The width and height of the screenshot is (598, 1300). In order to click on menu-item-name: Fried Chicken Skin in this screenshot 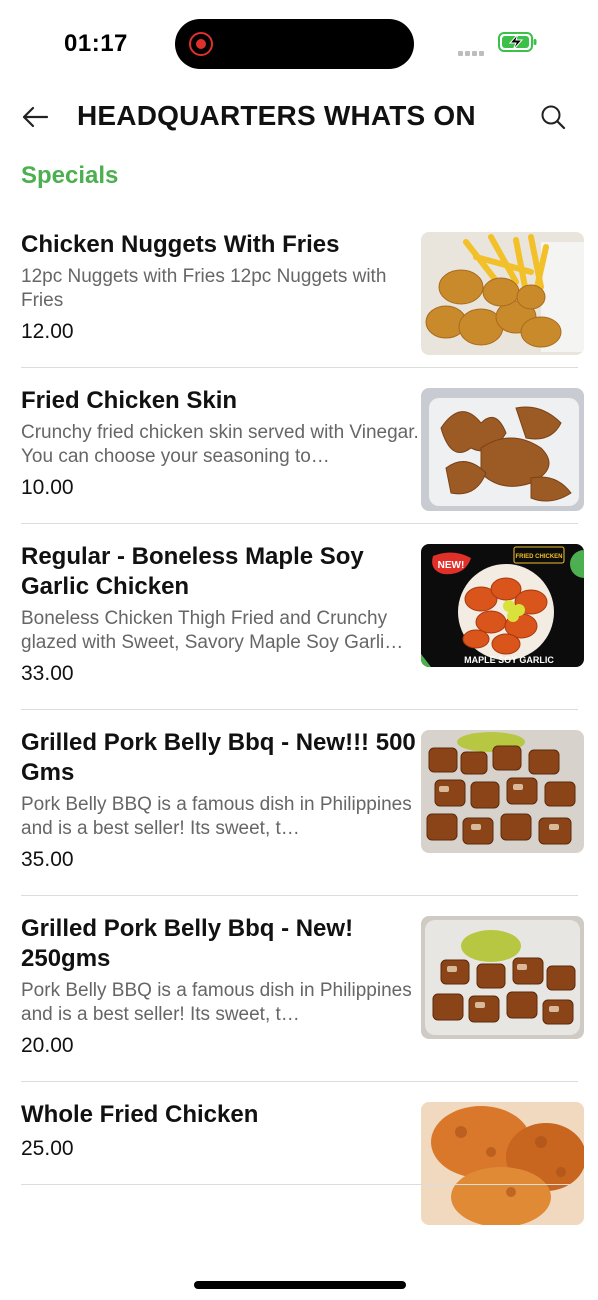, I will do `click(129, 400)`.